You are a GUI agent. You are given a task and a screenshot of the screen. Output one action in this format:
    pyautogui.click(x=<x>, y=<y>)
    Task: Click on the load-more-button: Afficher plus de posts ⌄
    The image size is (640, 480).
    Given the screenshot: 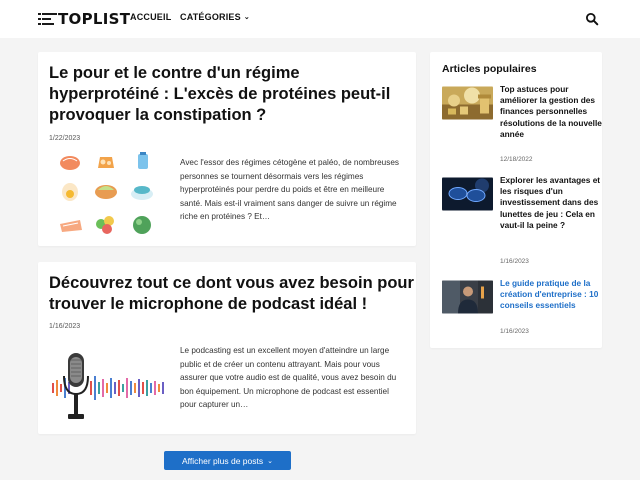 What is the action you would take?
    pyautogui.click(x=227, y=460)
    